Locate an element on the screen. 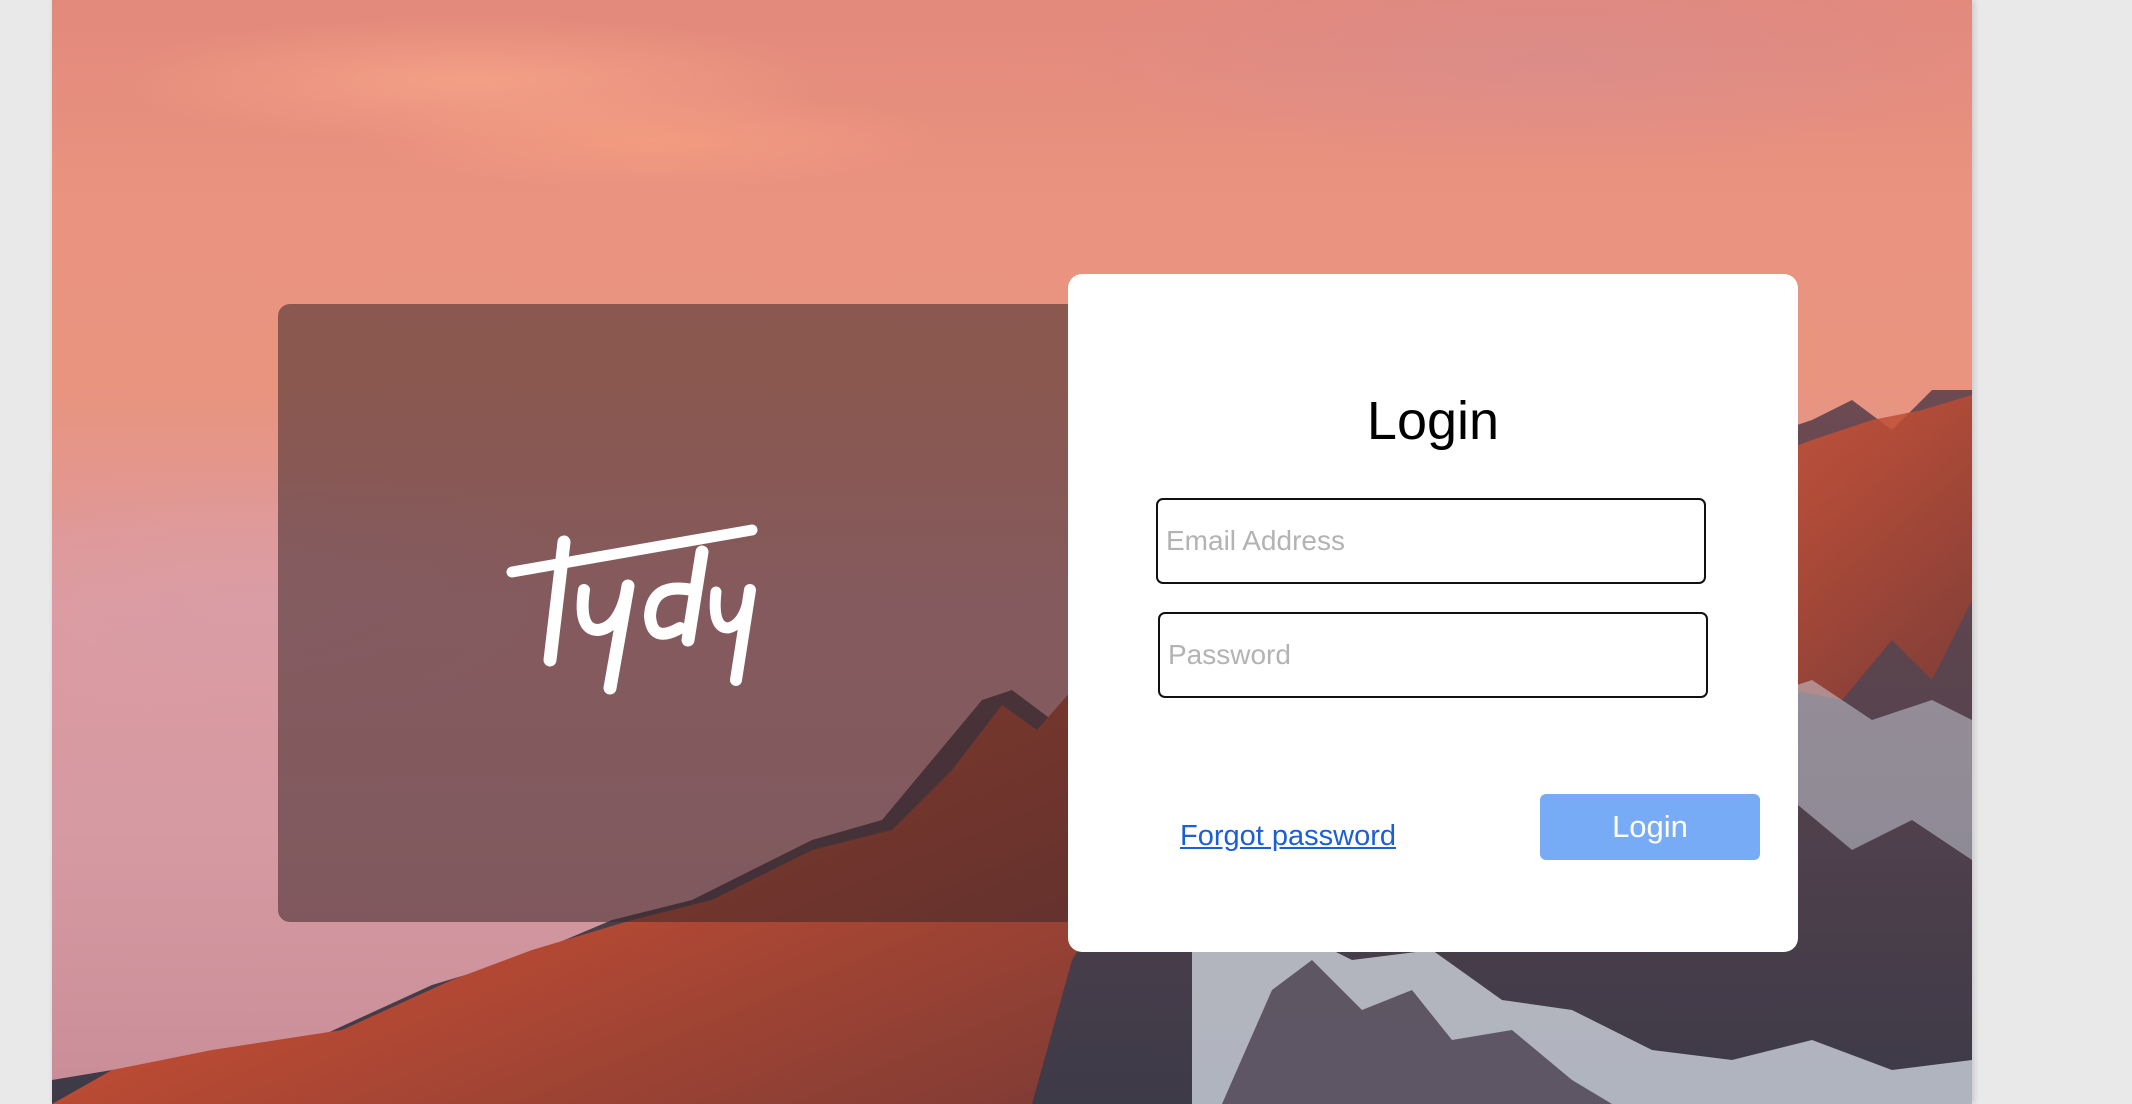 The height and width of the screenshot is (1104, 2132). login-button: Login is located at coordinates (1650, 827).